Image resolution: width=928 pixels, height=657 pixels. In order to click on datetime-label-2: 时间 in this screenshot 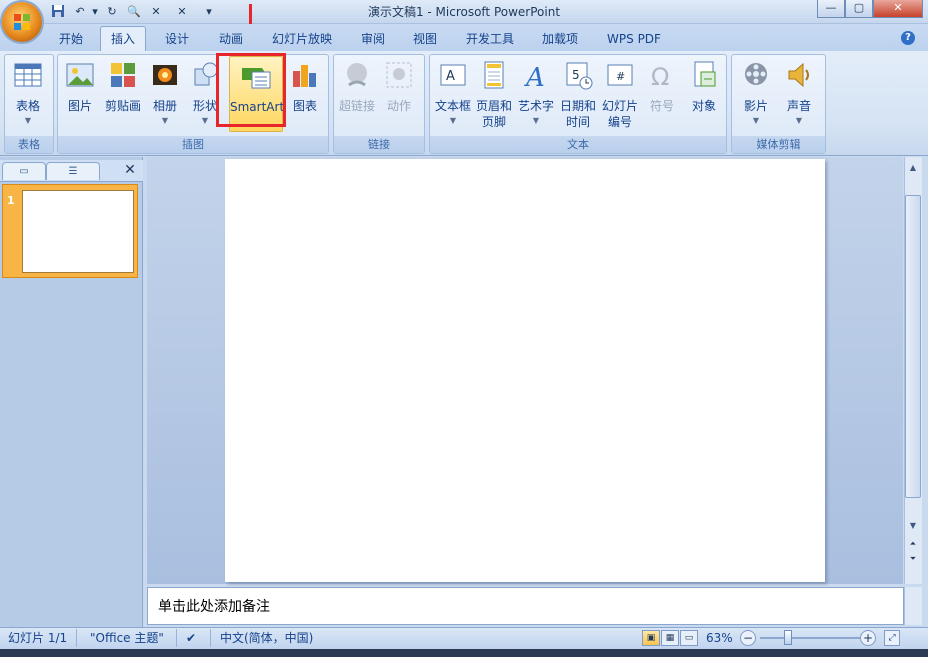, I will do `click(577, 122)`.